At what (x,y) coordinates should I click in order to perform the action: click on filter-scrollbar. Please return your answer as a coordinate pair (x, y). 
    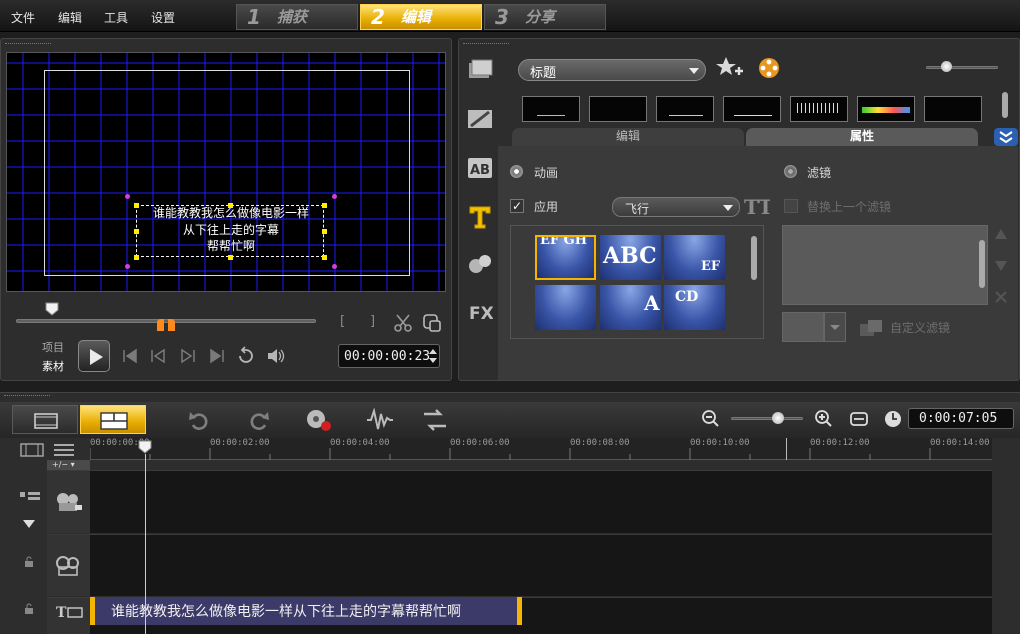
    Looking at the image, I should click on (982, 264).